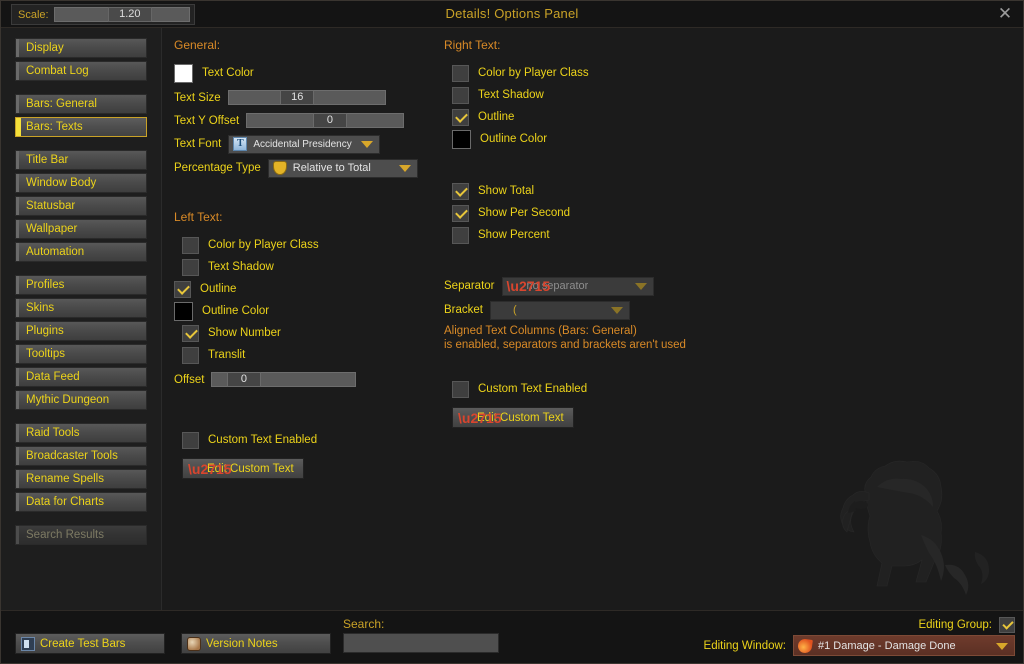 The image size is (1024, 664). Describe the element at coordinates (81, 535) in the screenshot. I see `sidebar-item-search-results: Search Results` at that location.